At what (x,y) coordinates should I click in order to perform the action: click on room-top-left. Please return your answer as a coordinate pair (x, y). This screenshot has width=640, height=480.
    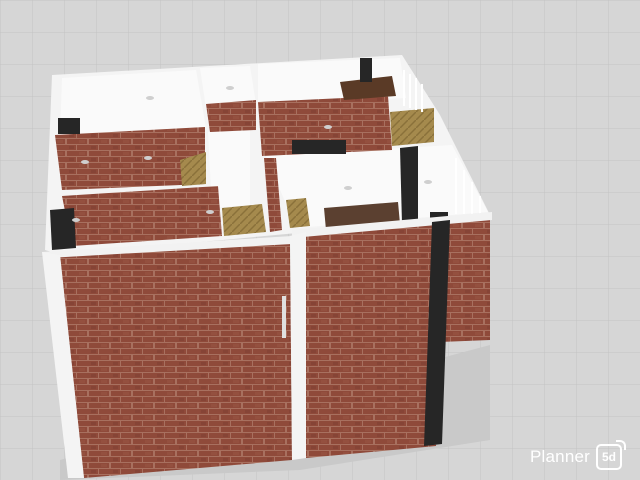
    Looking at the image, I should click on (133, 104).